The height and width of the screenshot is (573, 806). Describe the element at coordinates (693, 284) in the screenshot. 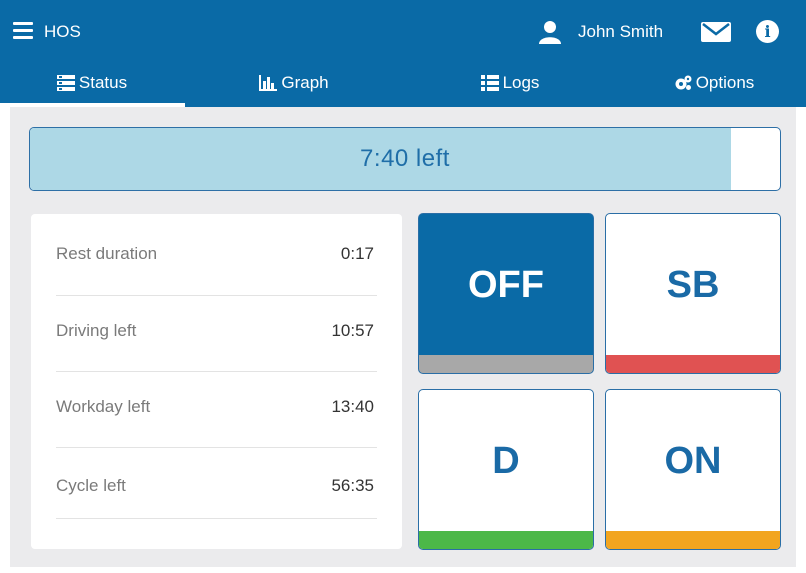

I see `duty-status-code: SB` at that location.